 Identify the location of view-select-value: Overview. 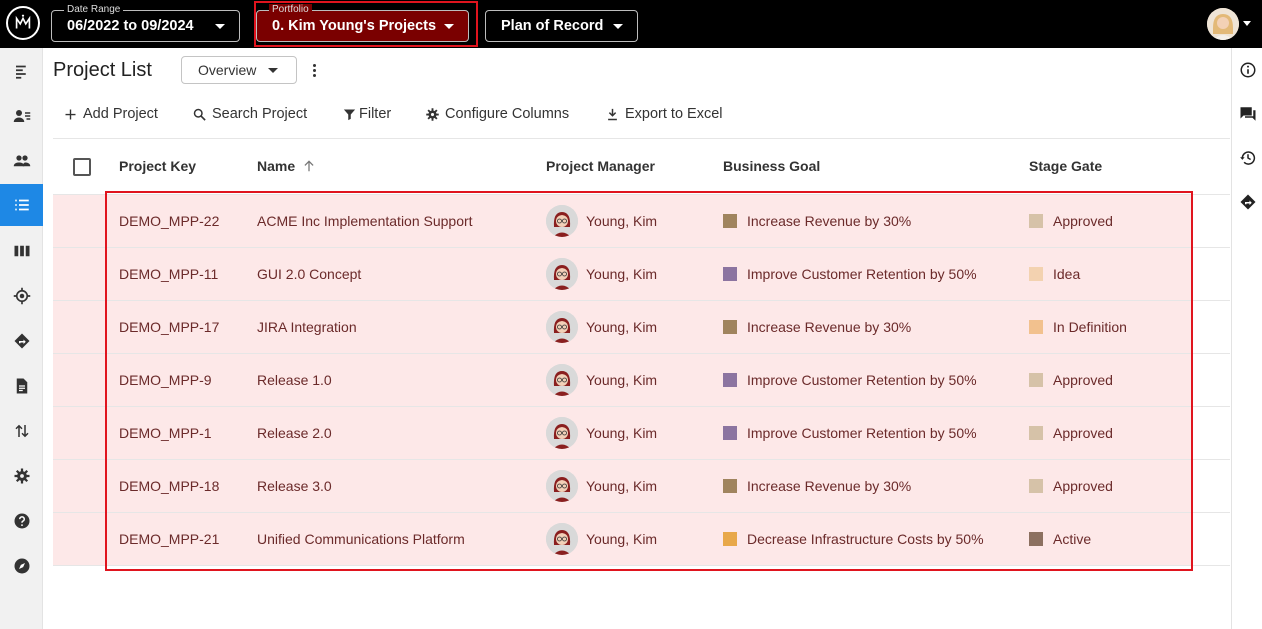
(227, 70).